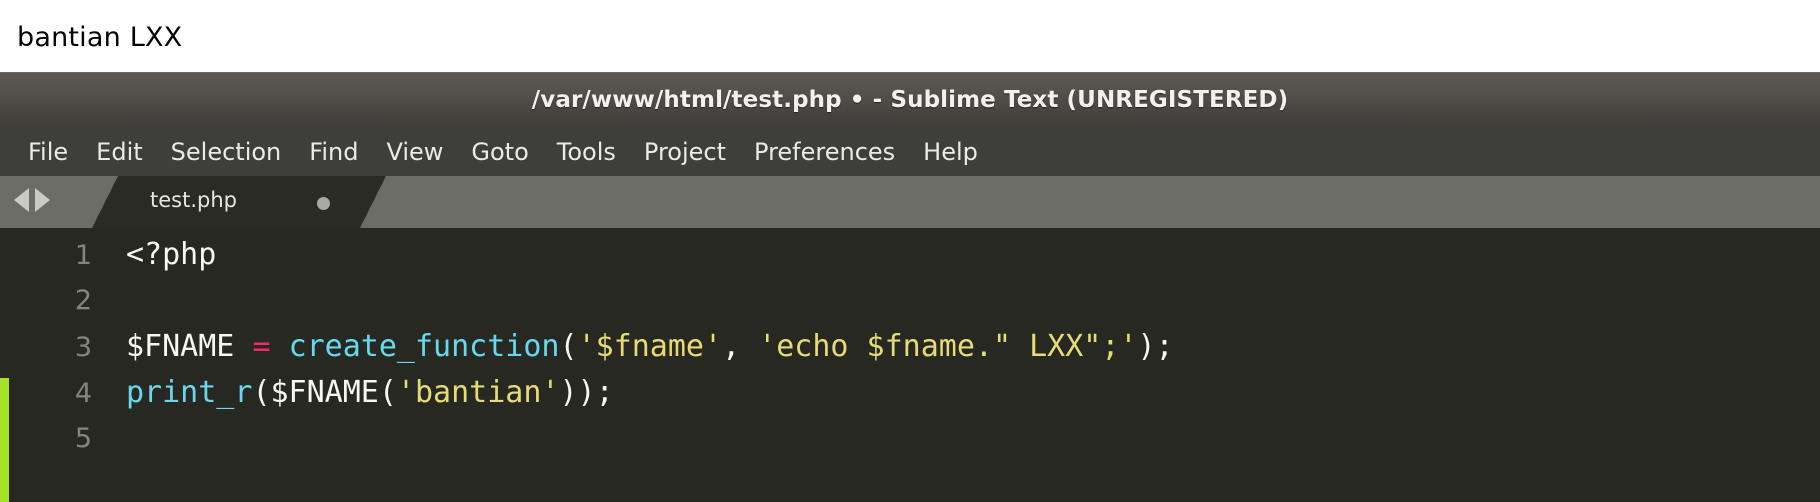 This screenshot has width=1820, height=502. Describe the element at coordinates (333, 152) in the screenshot. I see `menu-item-find: Find` at that location.